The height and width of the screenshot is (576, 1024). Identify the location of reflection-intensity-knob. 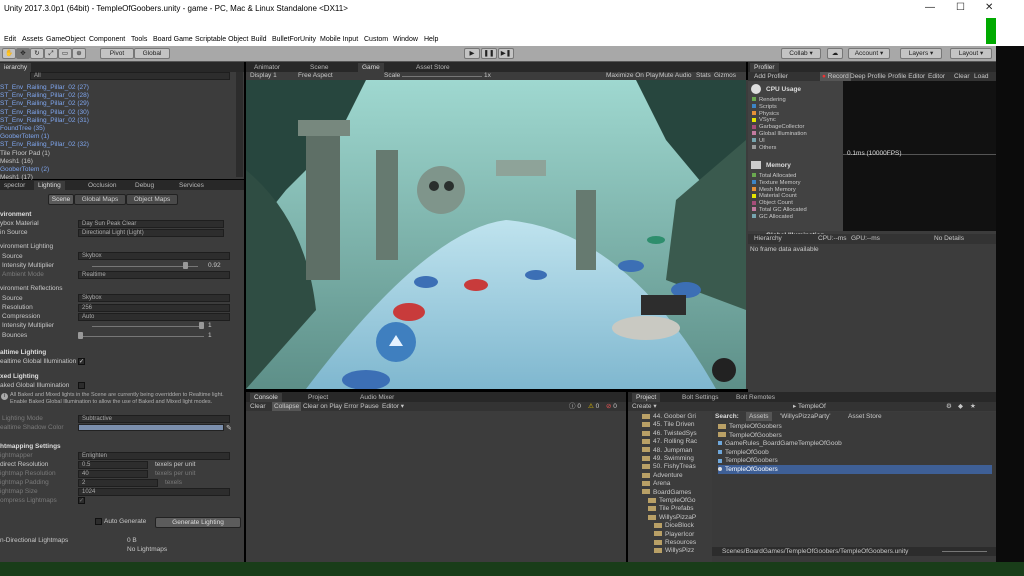
(201, 325).